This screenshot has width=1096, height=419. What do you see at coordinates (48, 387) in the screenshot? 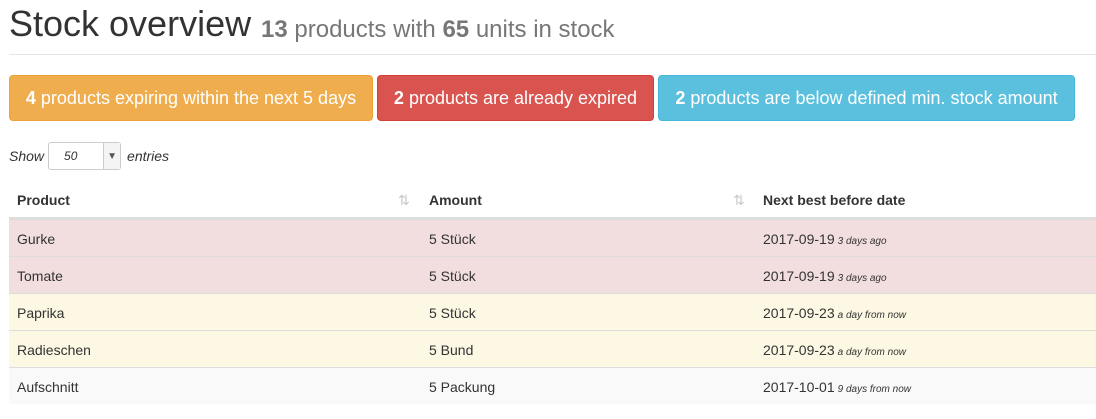
I see `product-cell: Aufschnitt` at bounding box center [48, 387].